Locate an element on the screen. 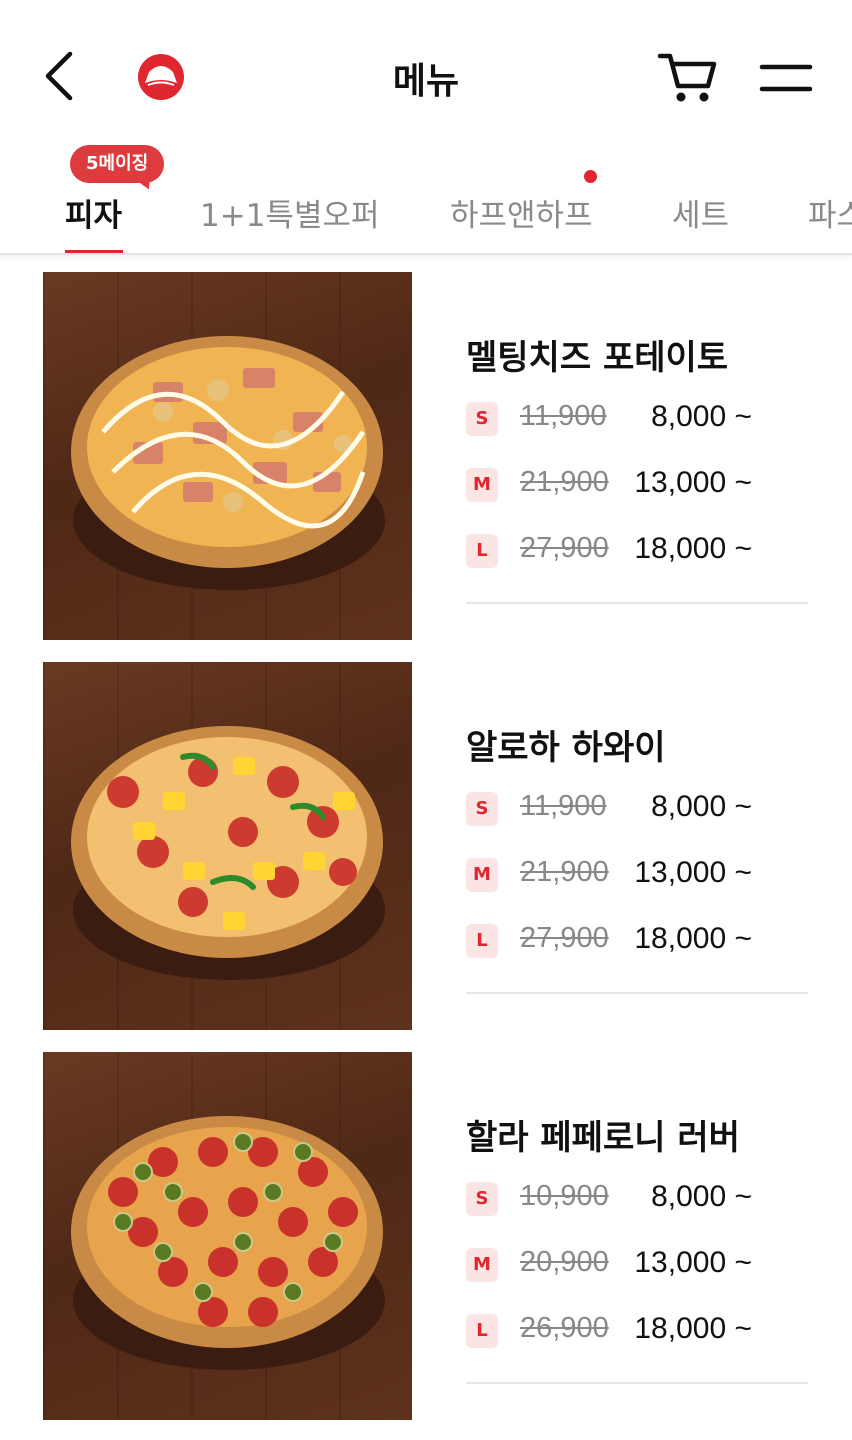 The image size is (852, 1440). app-header: 메뉴 is located at coordinates (426, 75).